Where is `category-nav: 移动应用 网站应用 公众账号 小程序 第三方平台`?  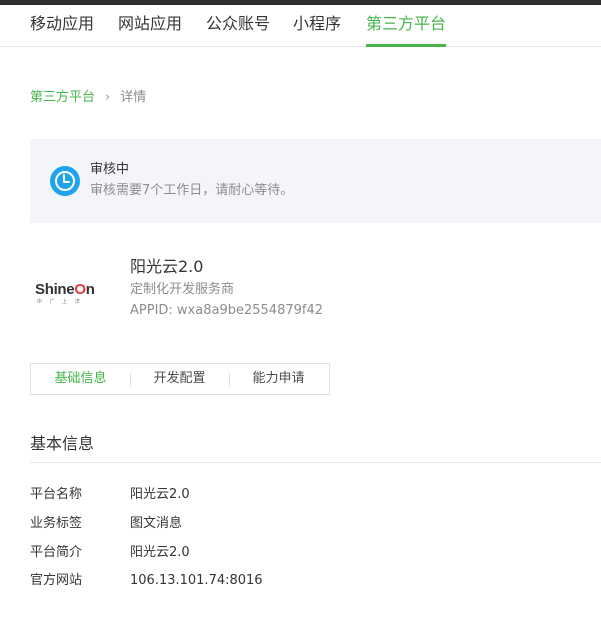 category-nav: 移动应用 网站应用 公众账号 小程序 第三方平台 is located at coordinates (300, 26).